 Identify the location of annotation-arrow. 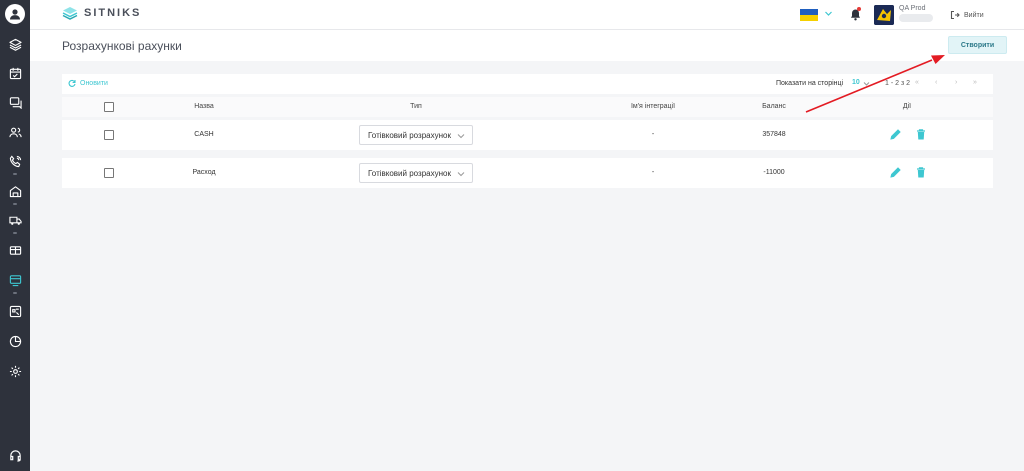
(875, 84).